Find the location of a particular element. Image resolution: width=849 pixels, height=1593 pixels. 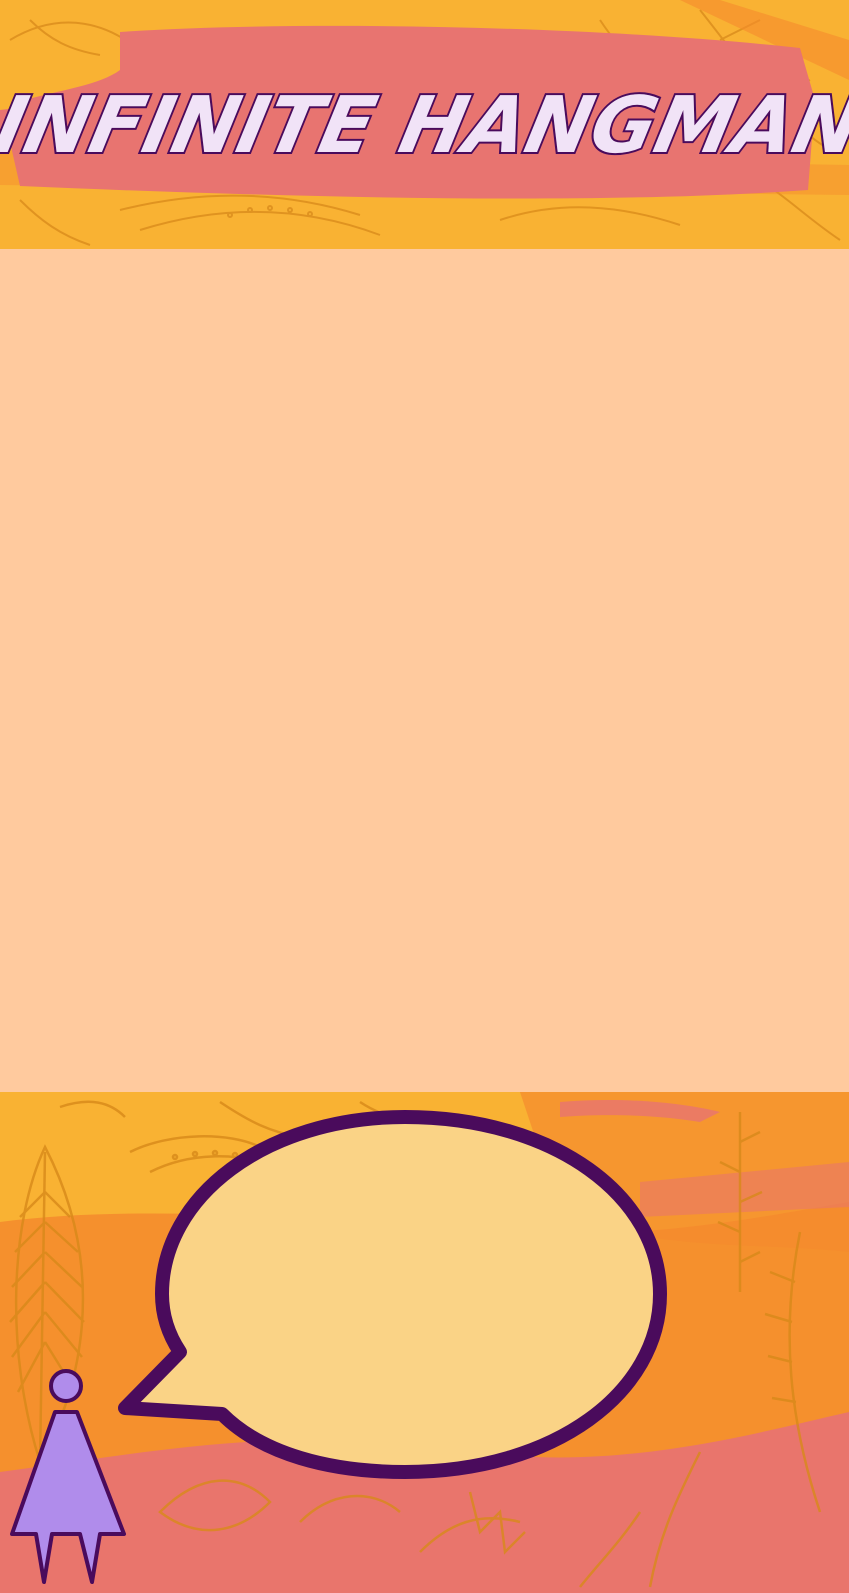

figure-head is located at coordinates (66, 1386).